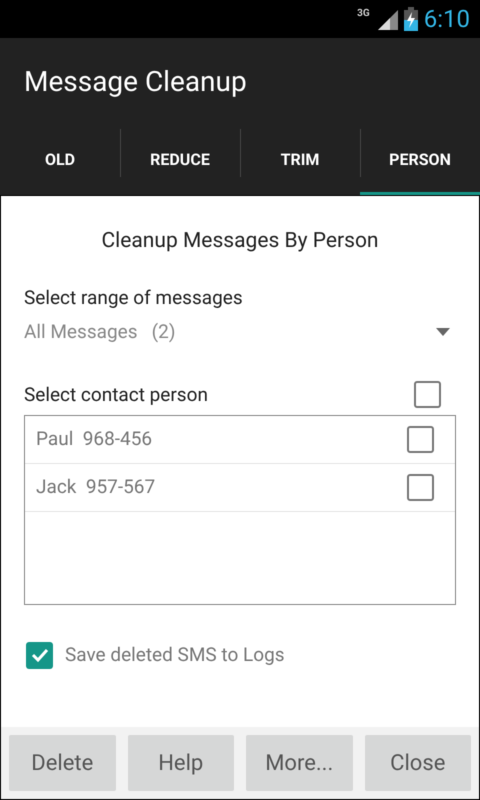 This screenshot has height=800, width=480. I want to click on contact-label: Select contact person, so click(116, 395).